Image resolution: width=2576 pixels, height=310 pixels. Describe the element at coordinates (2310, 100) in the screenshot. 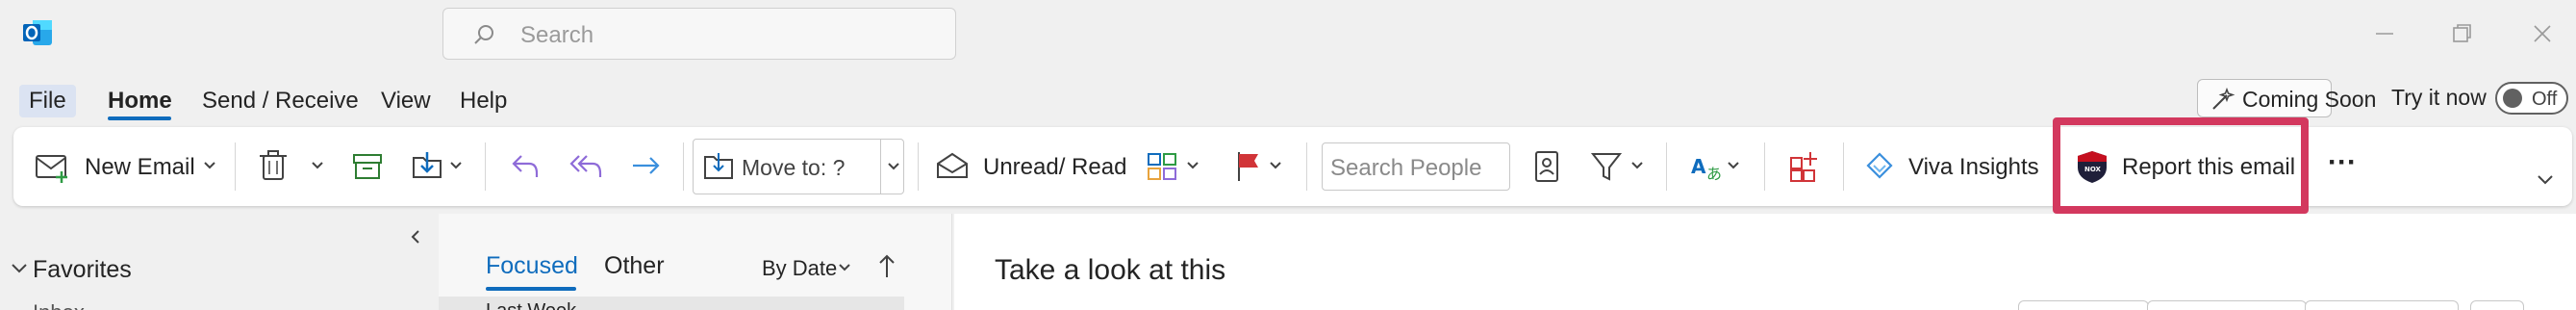

I see `coming-soon-label: Coming Soon` at that location.